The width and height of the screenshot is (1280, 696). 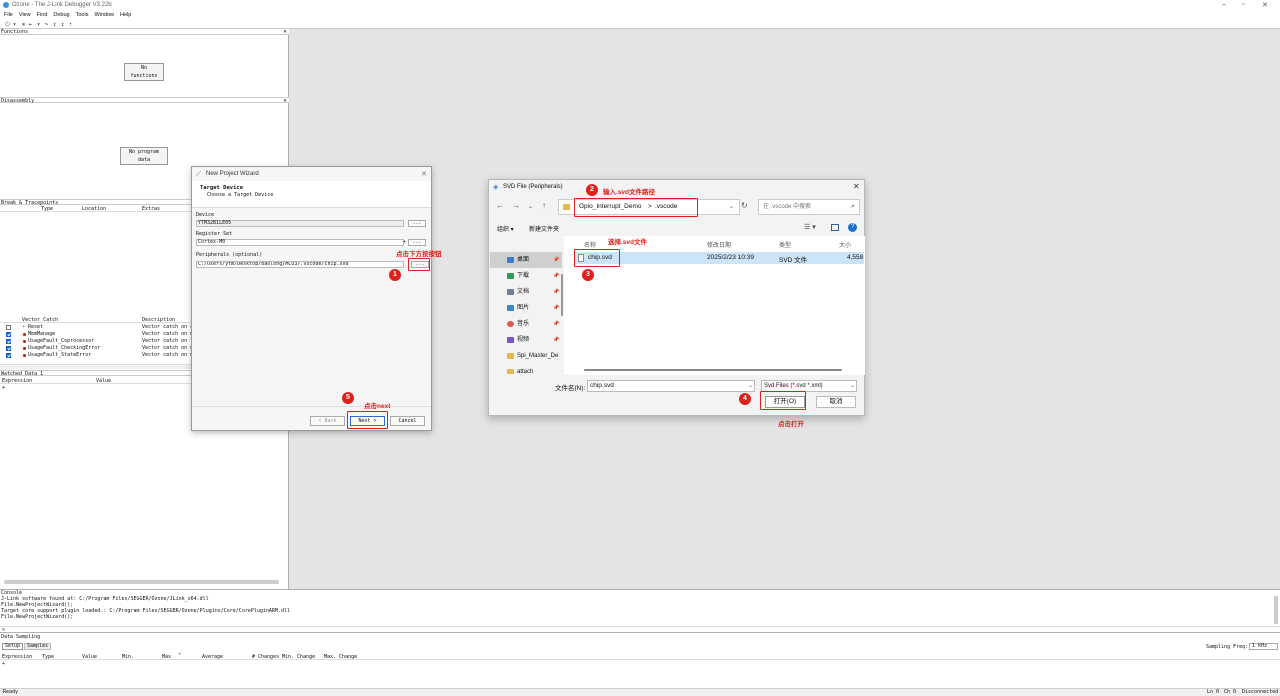 I want to click on sampling-freq-label: Sampling Freq:, so click(x=1227, y=647).